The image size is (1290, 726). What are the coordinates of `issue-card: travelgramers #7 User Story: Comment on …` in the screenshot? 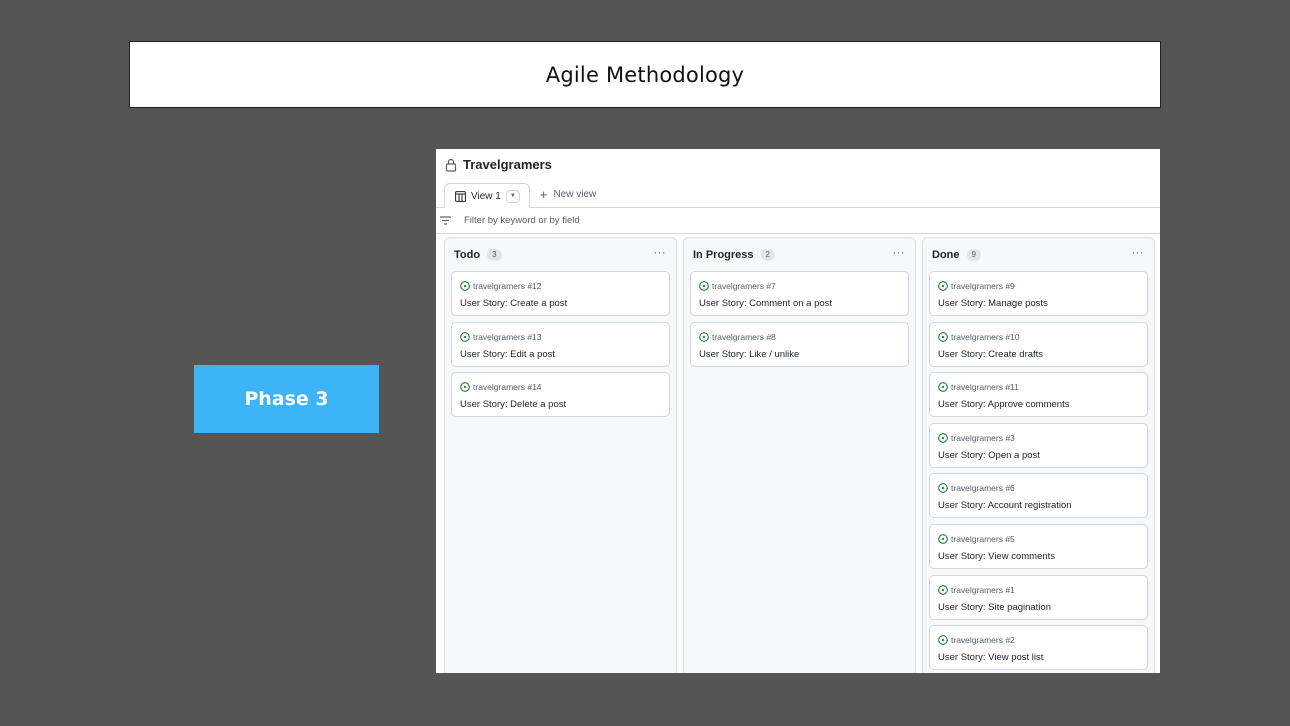 It's located at (799, 293).